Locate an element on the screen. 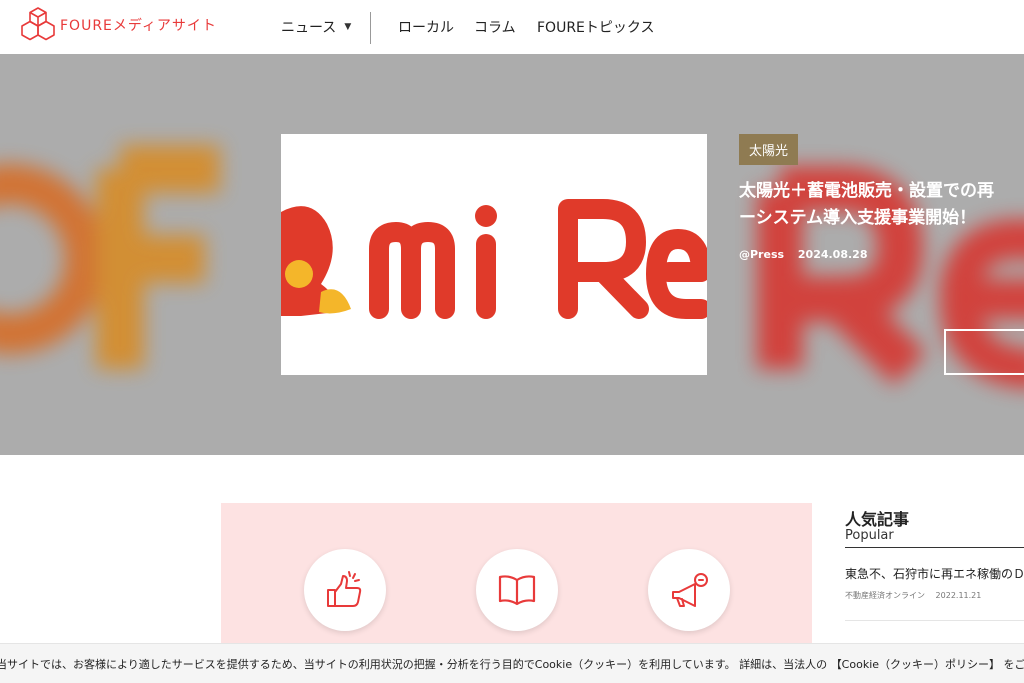 The height and width of the screenshot is (683, 1024). popular-divider is located at coordinates (934, 547).